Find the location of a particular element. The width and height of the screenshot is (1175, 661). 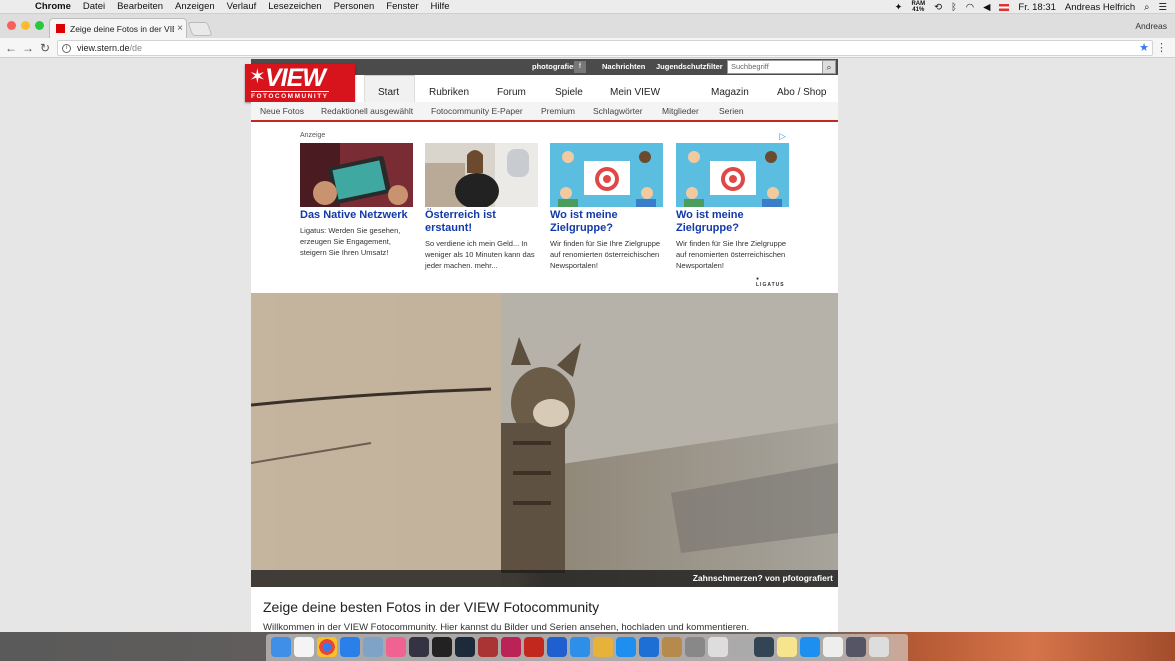

top-link-nachrichten: Nachrichten is located at coordinates (623, 66).